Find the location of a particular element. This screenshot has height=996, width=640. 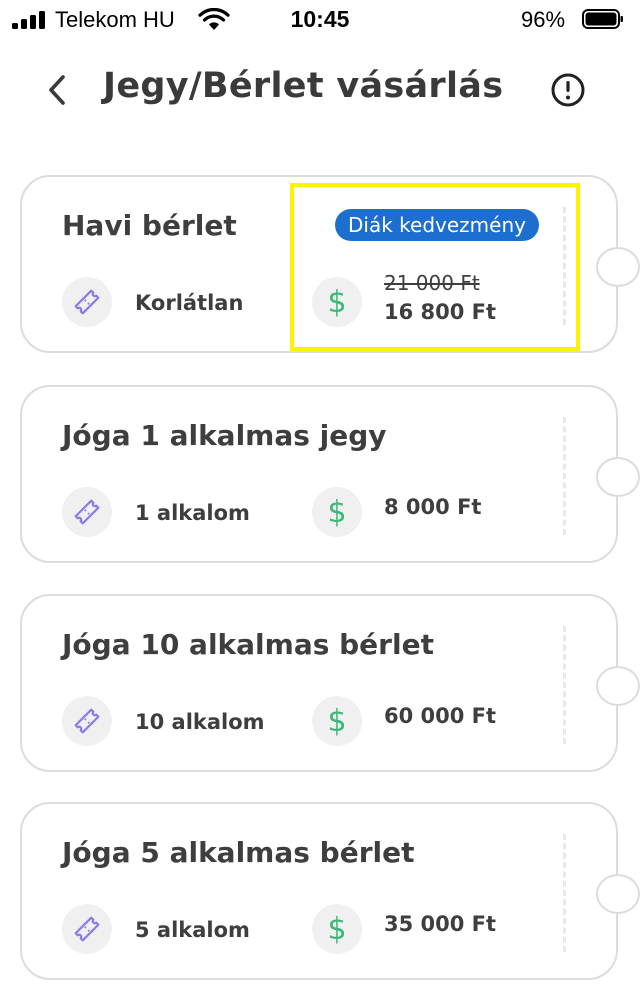

quantity-label: 10 alkalom is located at coordinates (200, 722).